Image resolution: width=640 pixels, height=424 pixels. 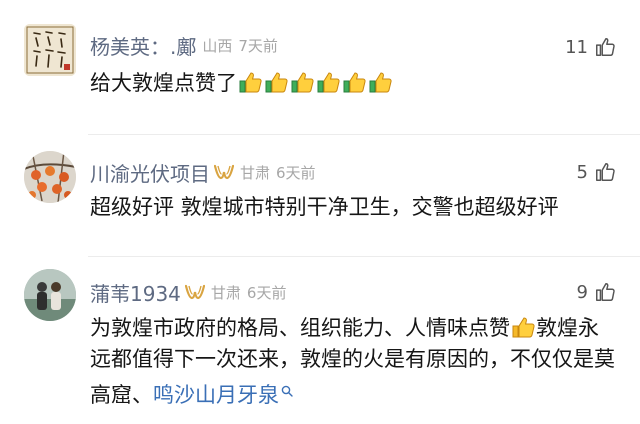 I want to click on like-count: 9, so click(x=582, y=292).